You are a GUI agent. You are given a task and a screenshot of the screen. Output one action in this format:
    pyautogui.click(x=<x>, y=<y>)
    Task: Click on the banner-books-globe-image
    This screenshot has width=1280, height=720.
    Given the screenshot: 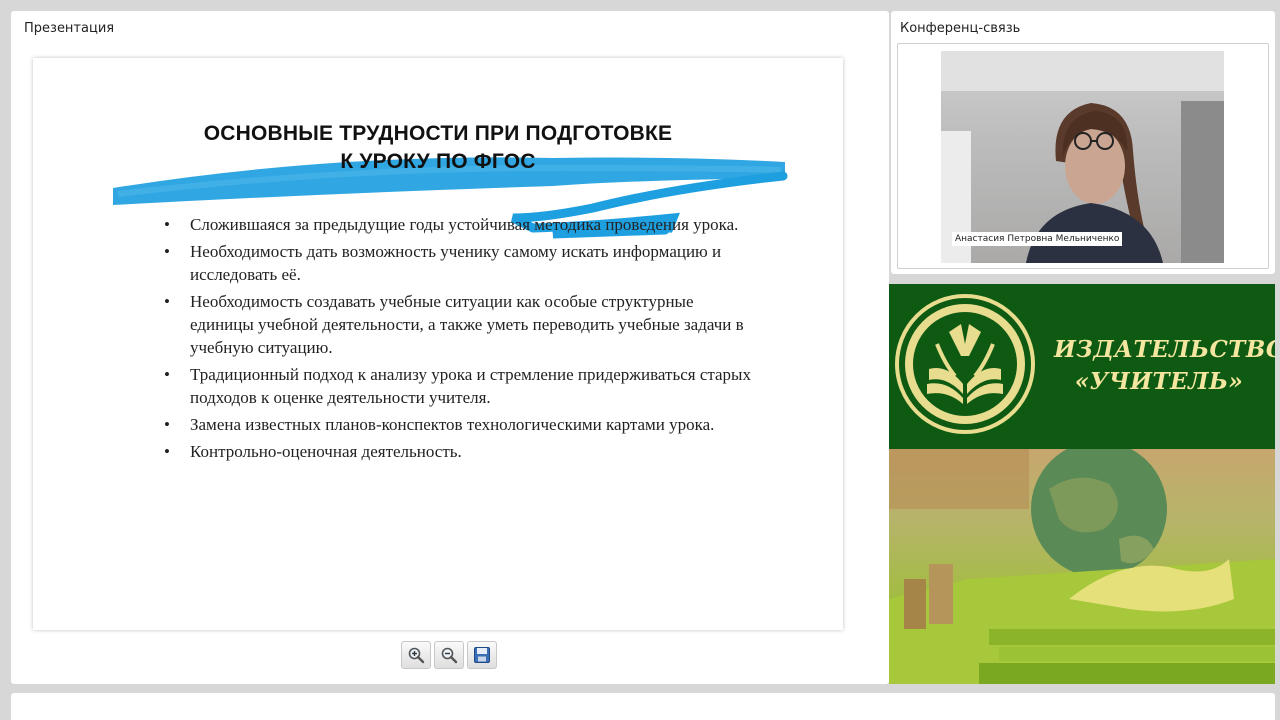 What is the action you would take?
    pyautogui.click(x=1082, y=562)
    